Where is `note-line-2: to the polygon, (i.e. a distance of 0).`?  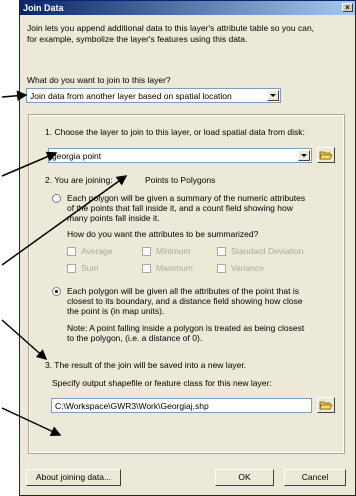
note-line-2: to the polygon, (i.e. a distance of 0). is located at coordinates (135, 338).